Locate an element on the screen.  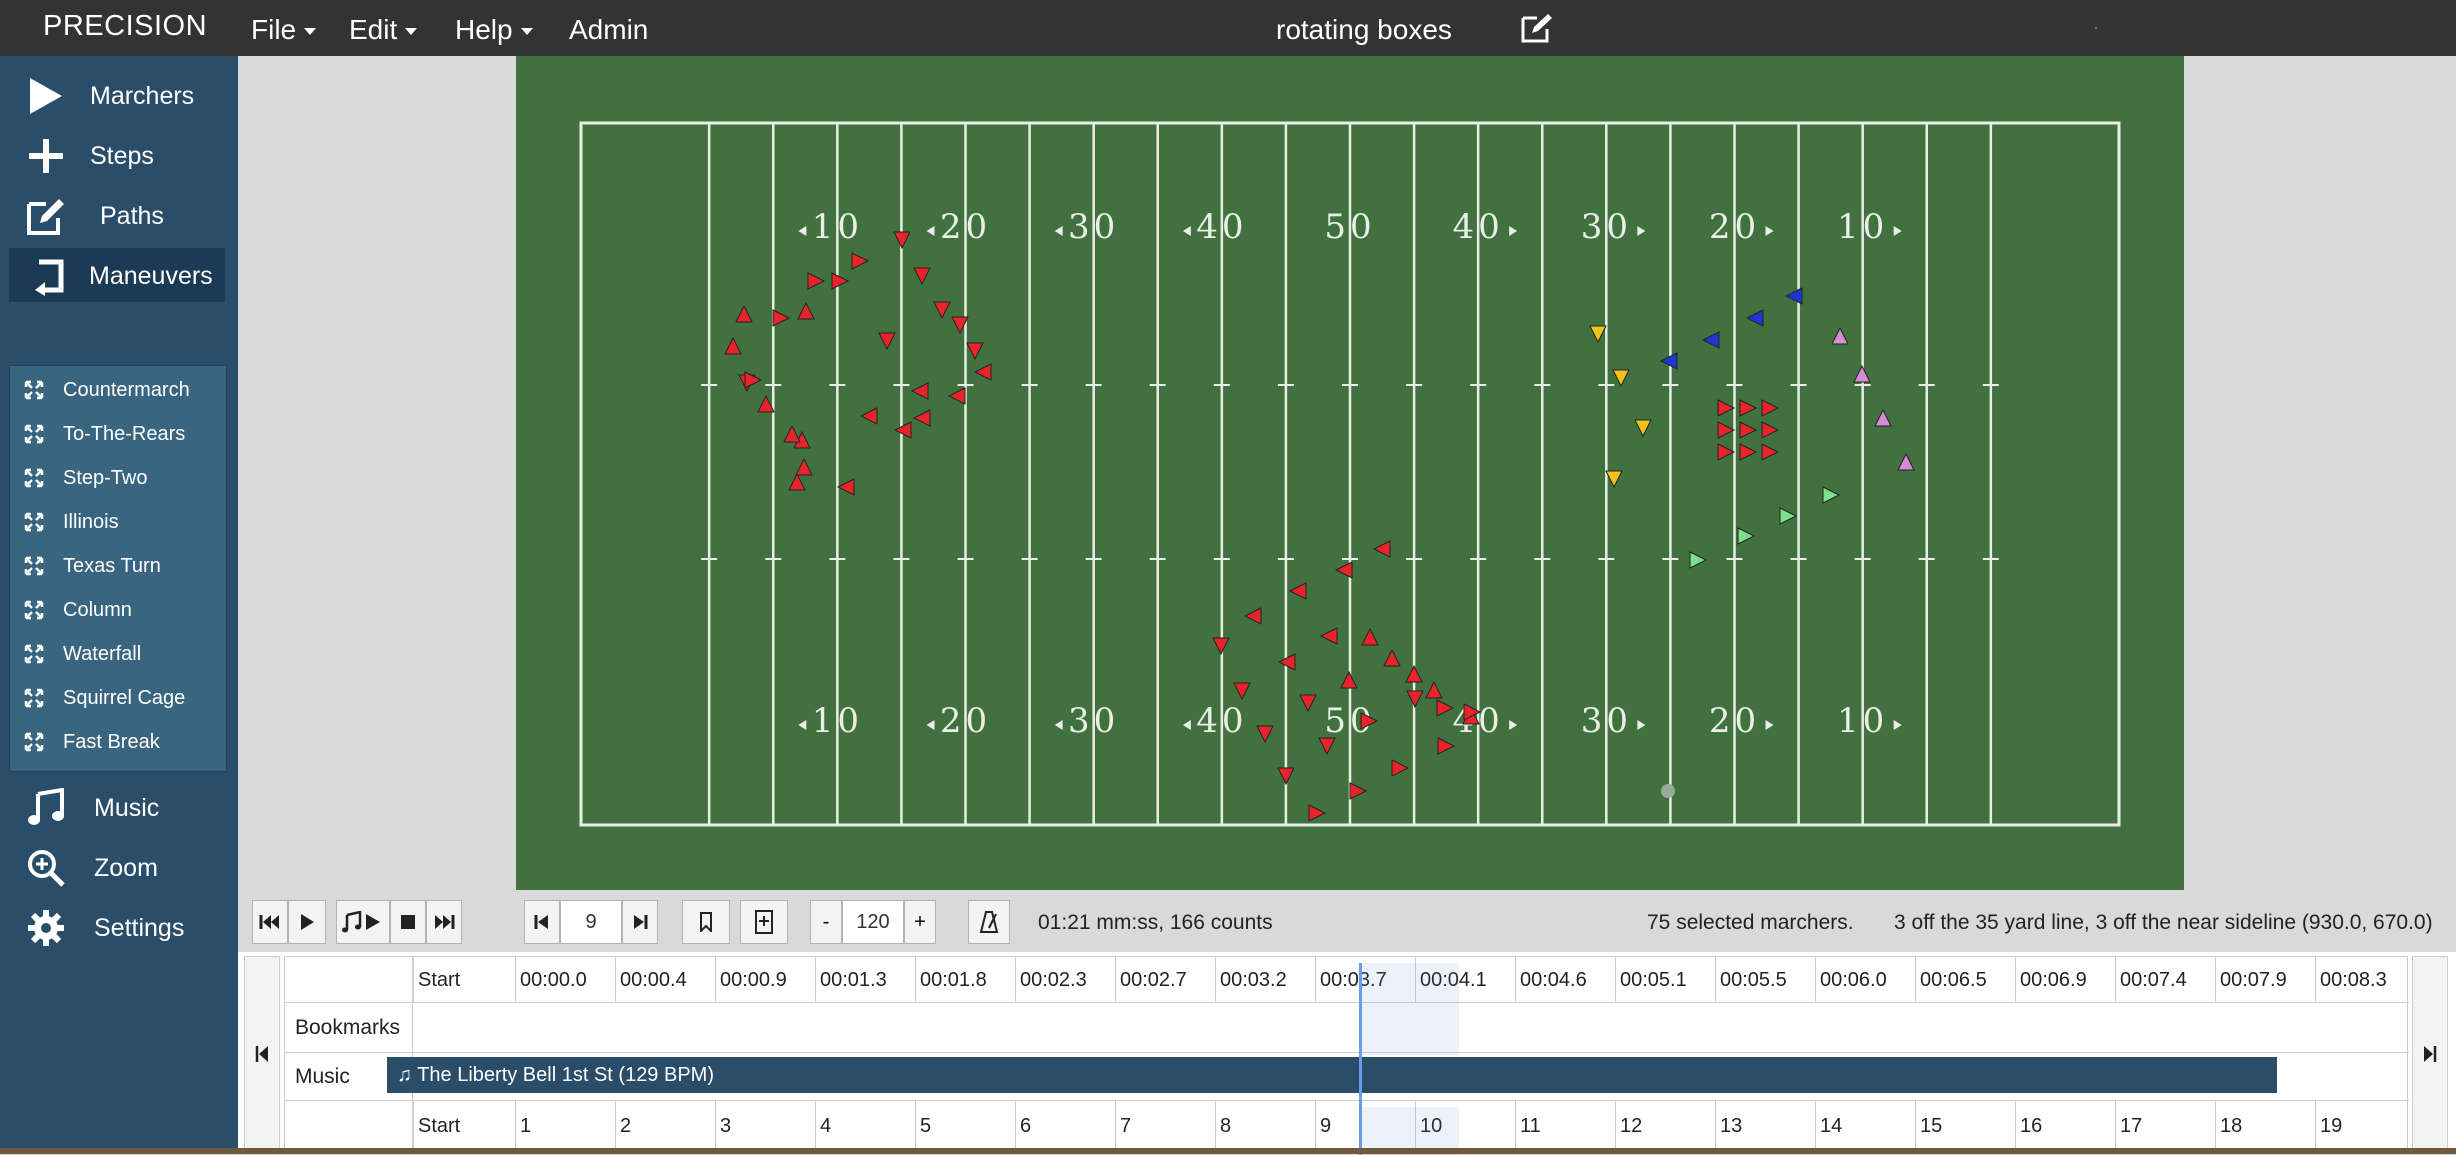
add-bookmark-button is located at coordinates (764, 922).